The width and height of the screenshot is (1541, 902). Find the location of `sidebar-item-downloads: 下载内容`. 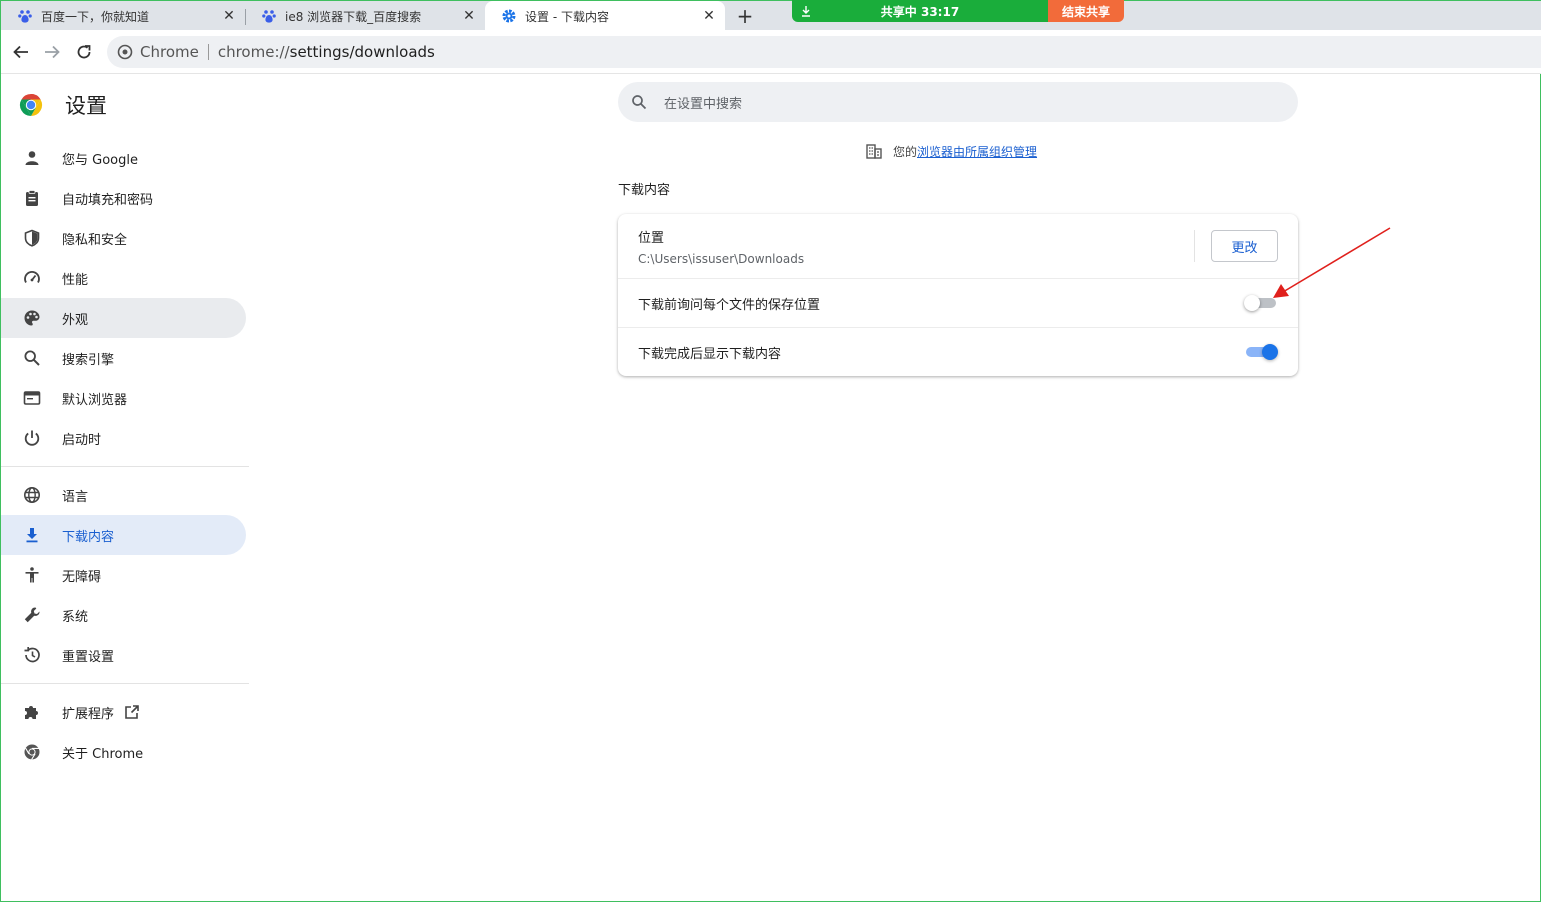

sidebar-item-downloads: 下载内容 is located at coordinates (123, 535).